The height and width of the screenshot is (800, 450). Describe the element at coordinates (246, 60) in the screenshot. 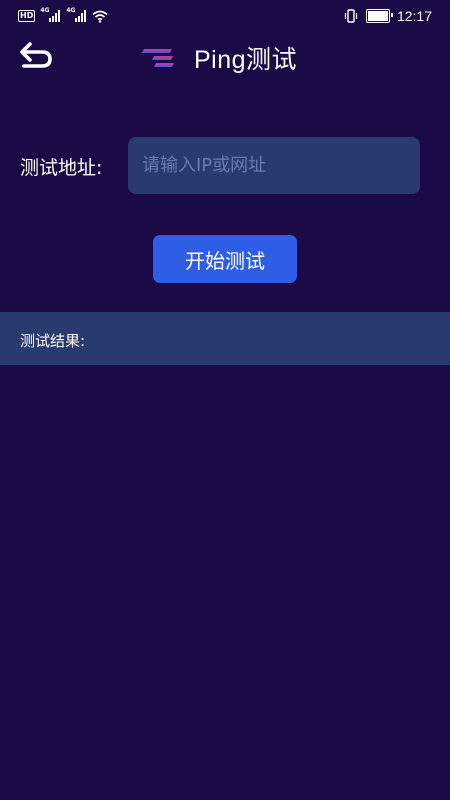

I see `page-title: Ping测试` at that location.